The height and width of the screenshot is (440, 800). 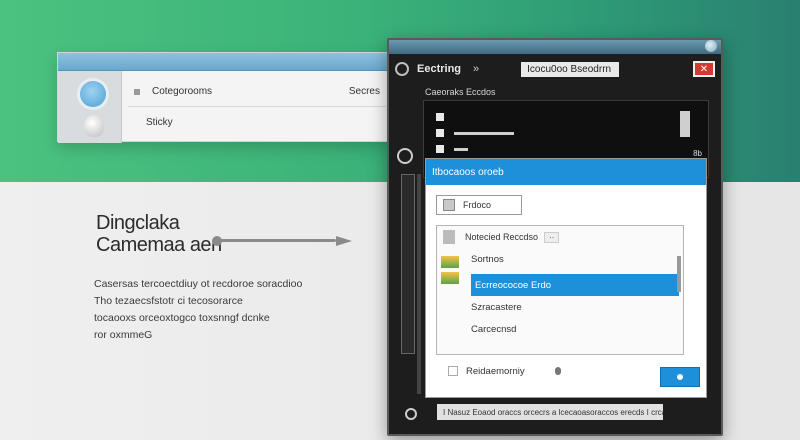 What do you see at coordinates (439, 69) in the screenshot?
I see `window-title: Eectring` at bounding box center [439, 69].